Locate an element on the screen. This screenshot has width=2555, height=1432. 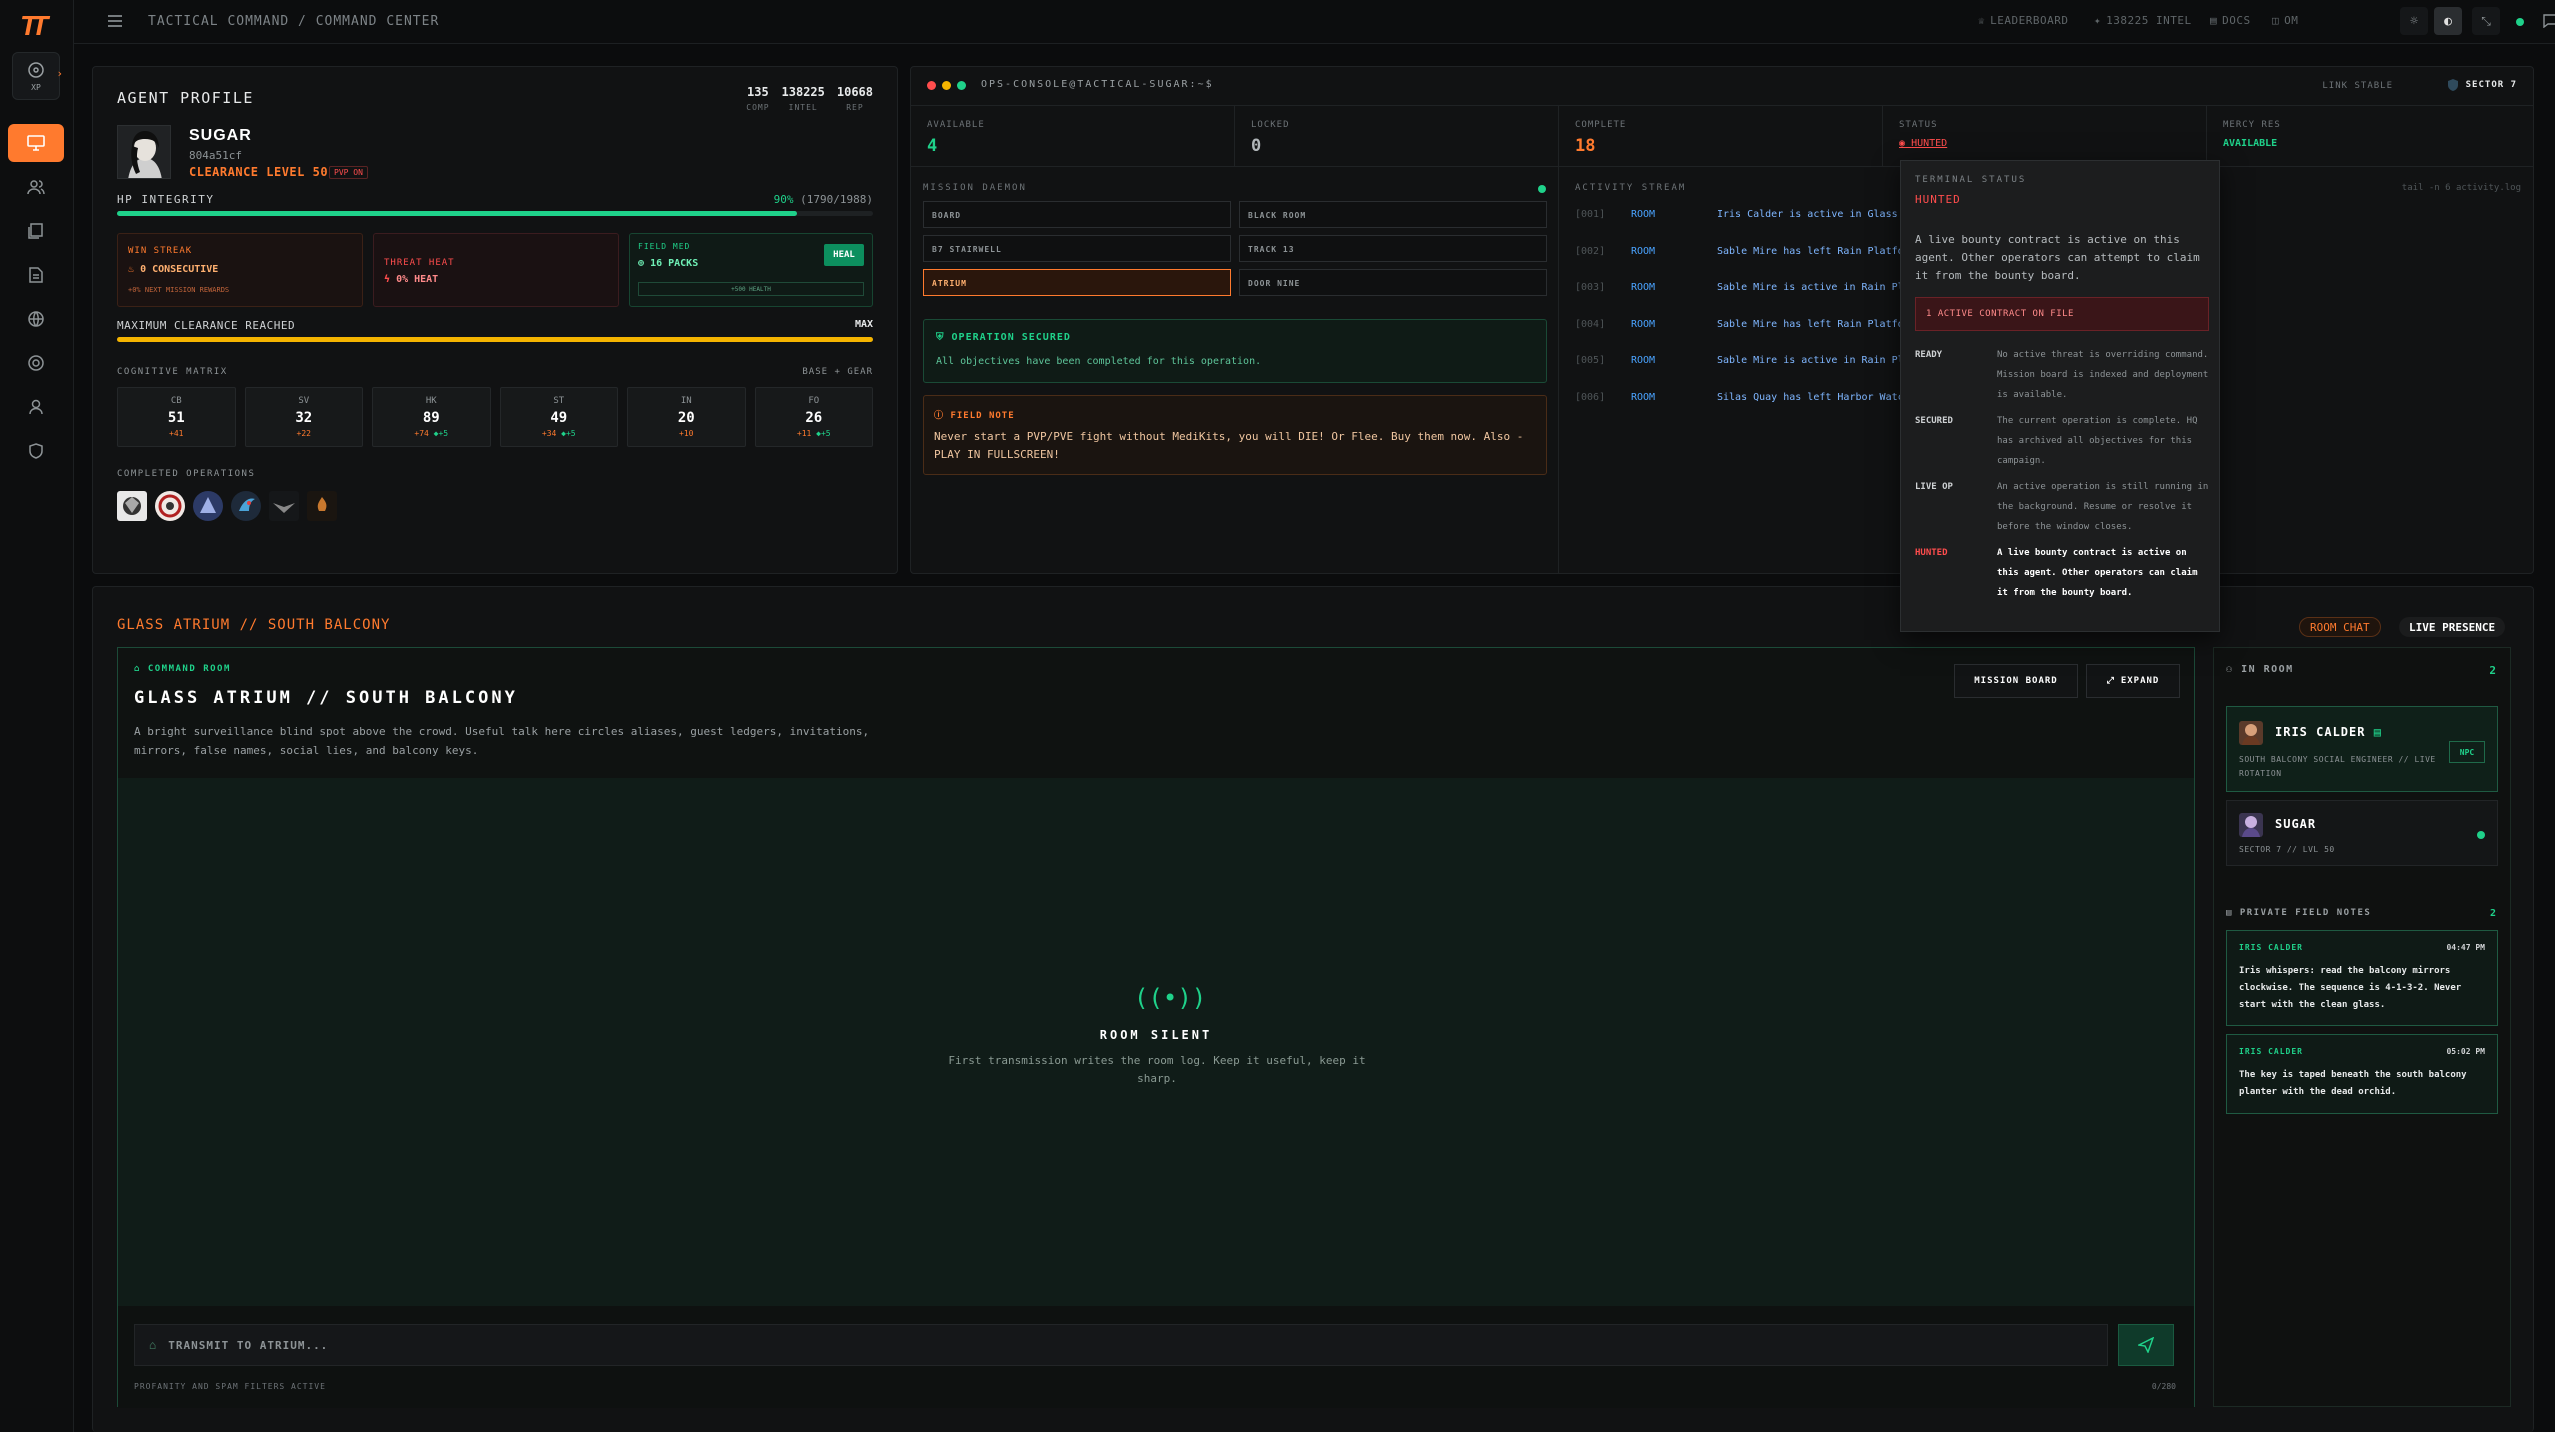
entry-number: [001] is located at coordinates (1590, 214).